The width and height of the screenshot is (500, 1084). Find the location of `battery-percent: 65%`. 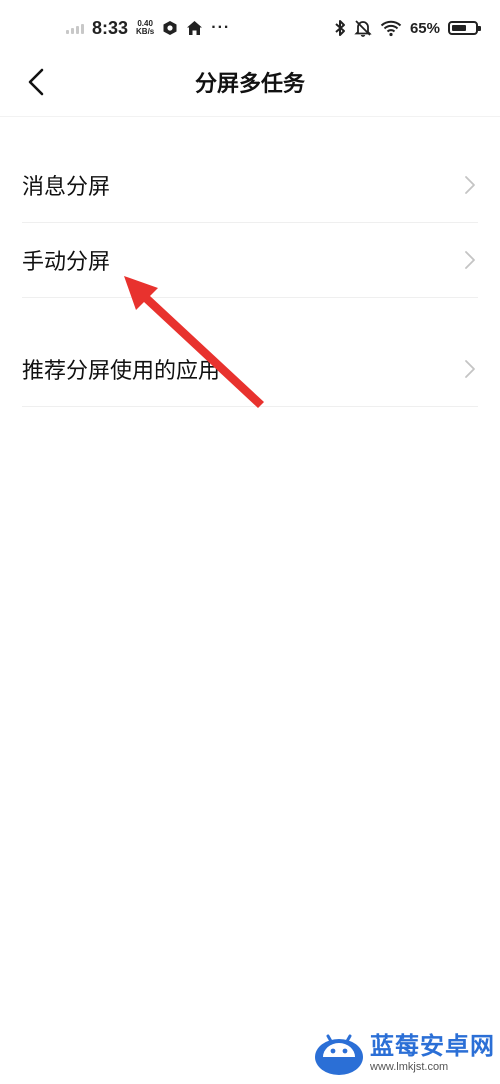

battery-percent: 65% is located at coordinates (424, 28).